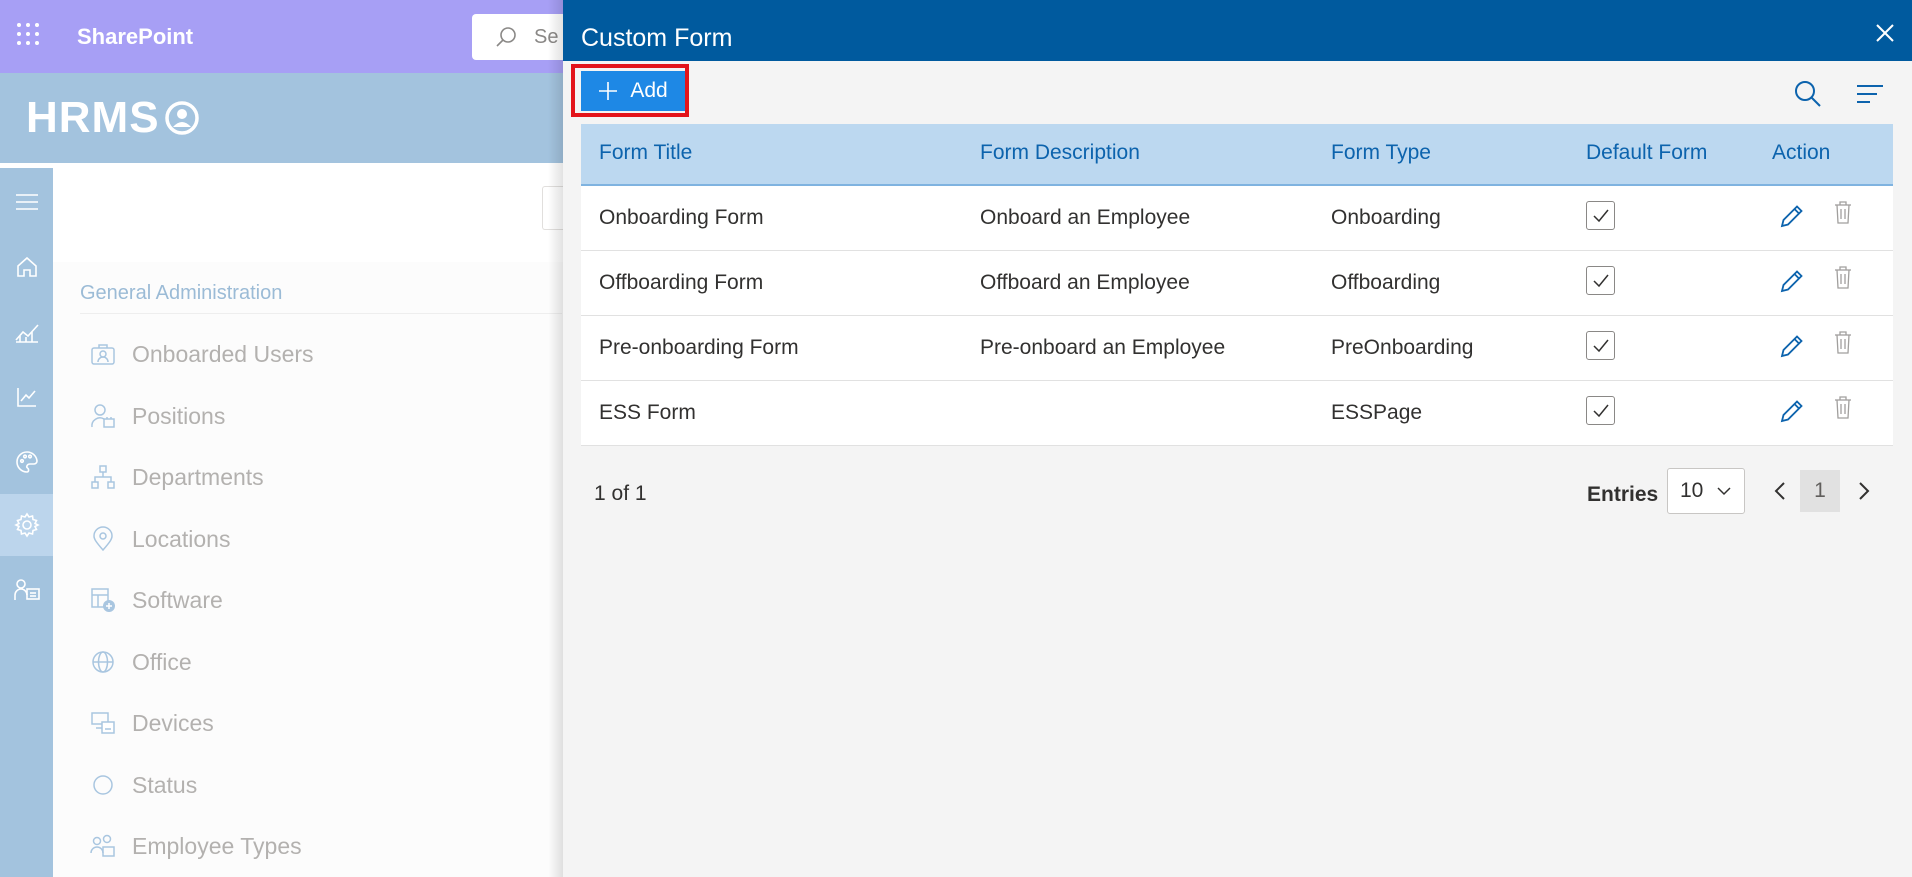 The height and width of the screenshot is (877, 1912). I want to click on user-circle-icon, so click(181, 118).